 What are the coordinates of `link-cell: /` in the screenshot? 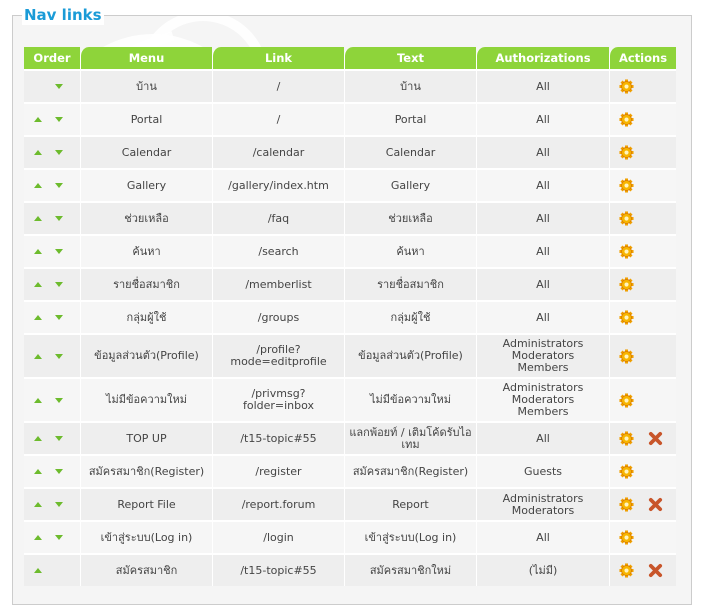 It's located at (278, 85).